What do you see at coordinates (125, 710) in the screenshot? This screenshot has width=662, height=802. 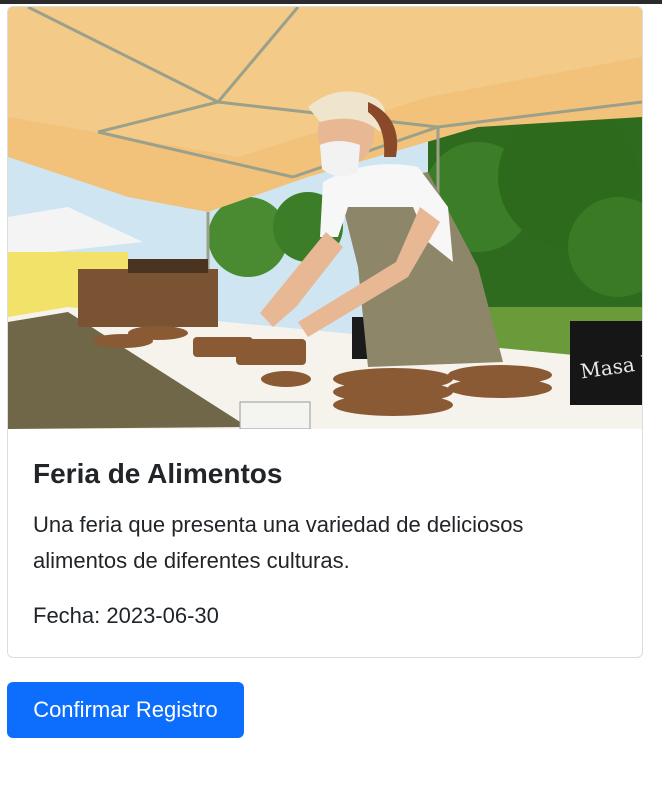 I see `confirm-registration-button: Confirmar Registro` at bounding box center [125, 710].